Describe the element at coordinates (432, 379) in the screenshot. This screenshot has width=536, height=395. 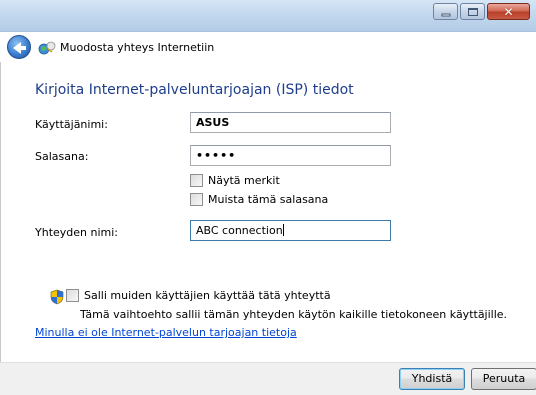
I see `connect-button: Yhdistä` at that location.